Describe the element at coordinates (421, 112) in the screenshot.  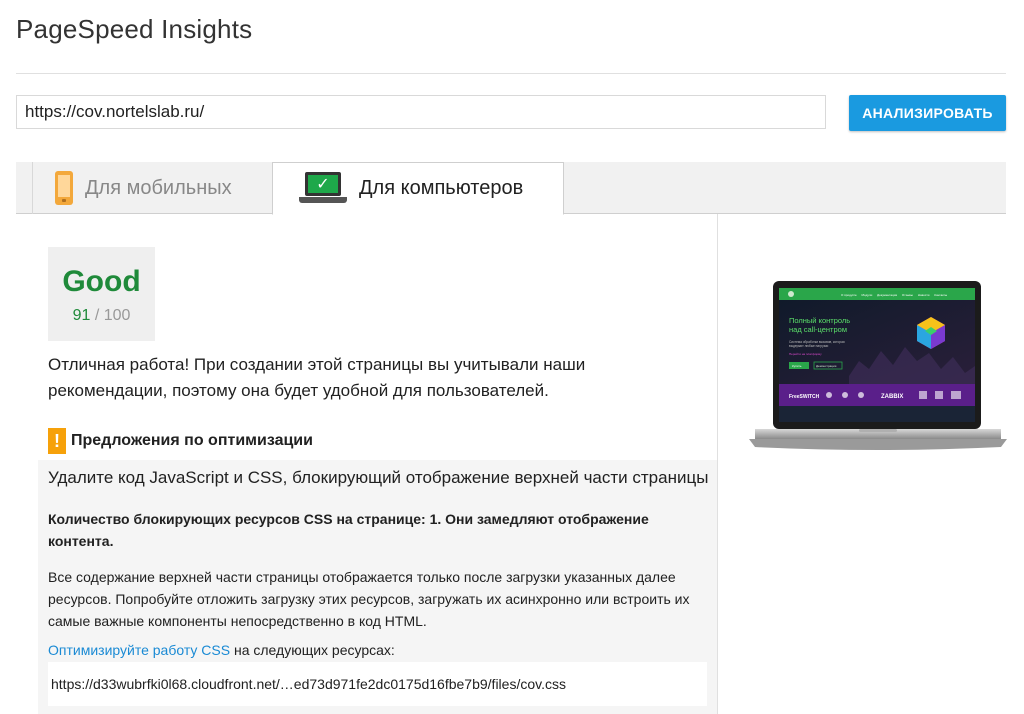
I see `url-input` at that location.